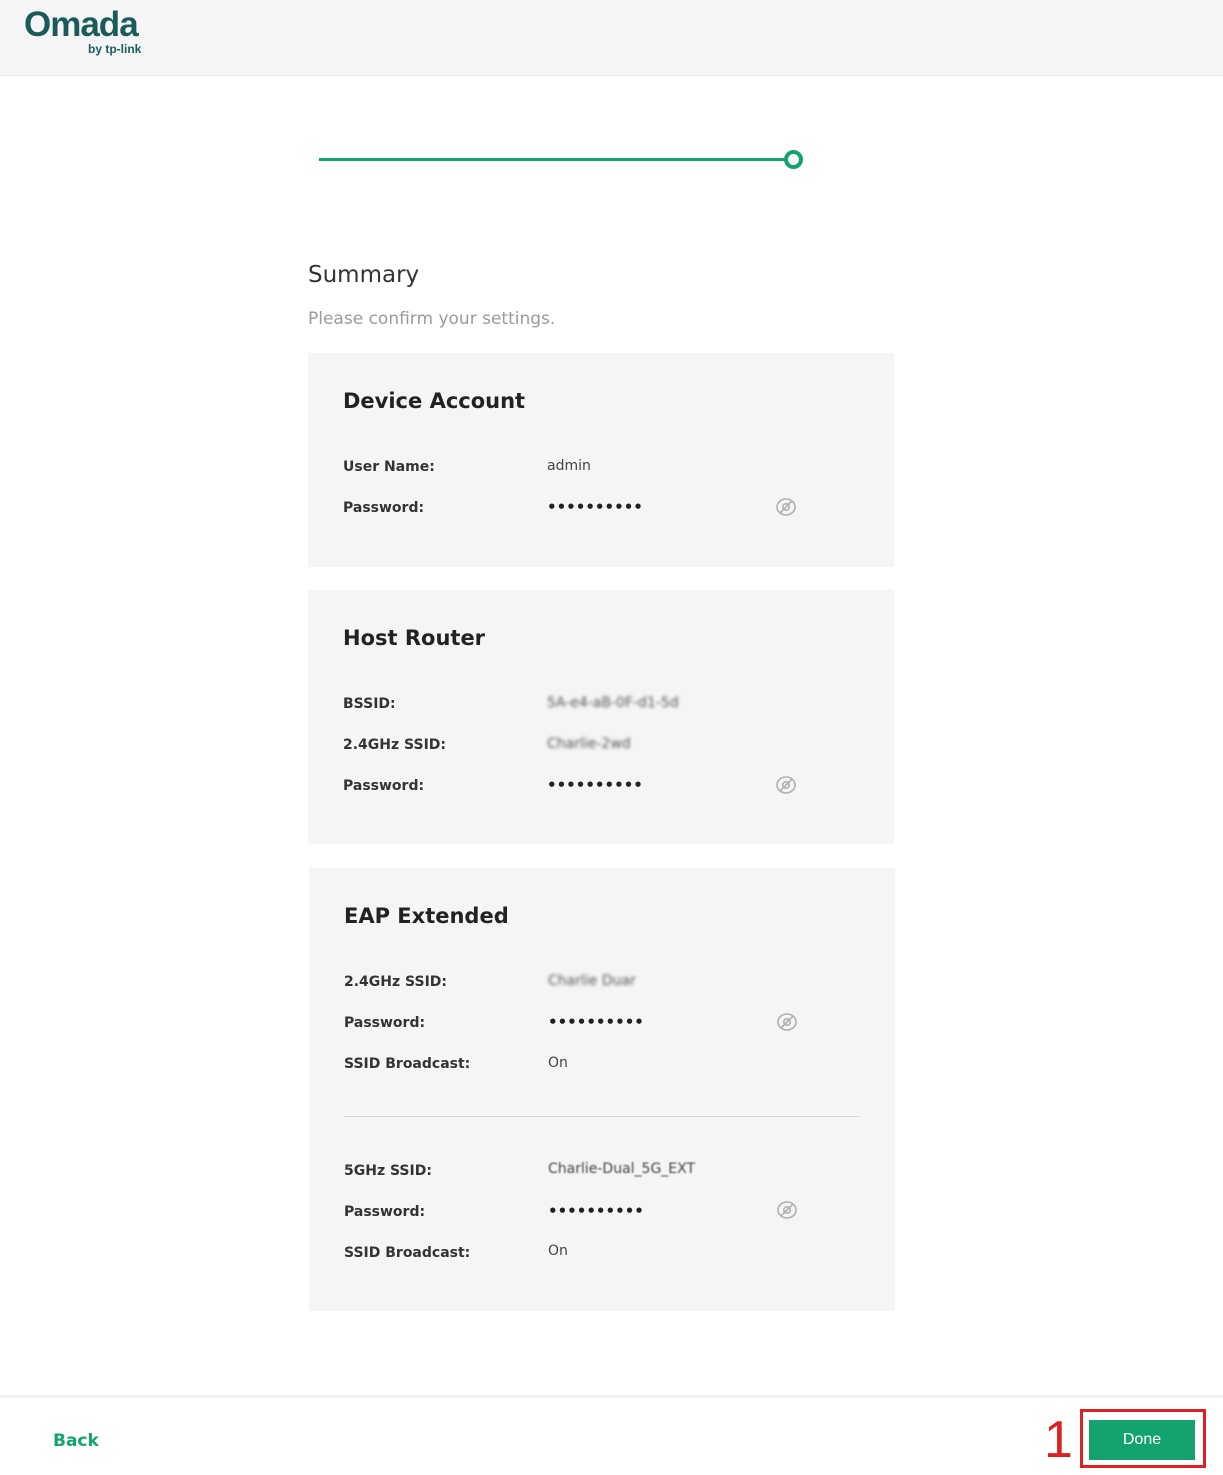 This screenshot has width=1223, height=1475. Describe the element at coordinates (613, 703) in the screenshot. I see `bssid-value: 5A-e4-aB-0F-d1-5d` at that location.